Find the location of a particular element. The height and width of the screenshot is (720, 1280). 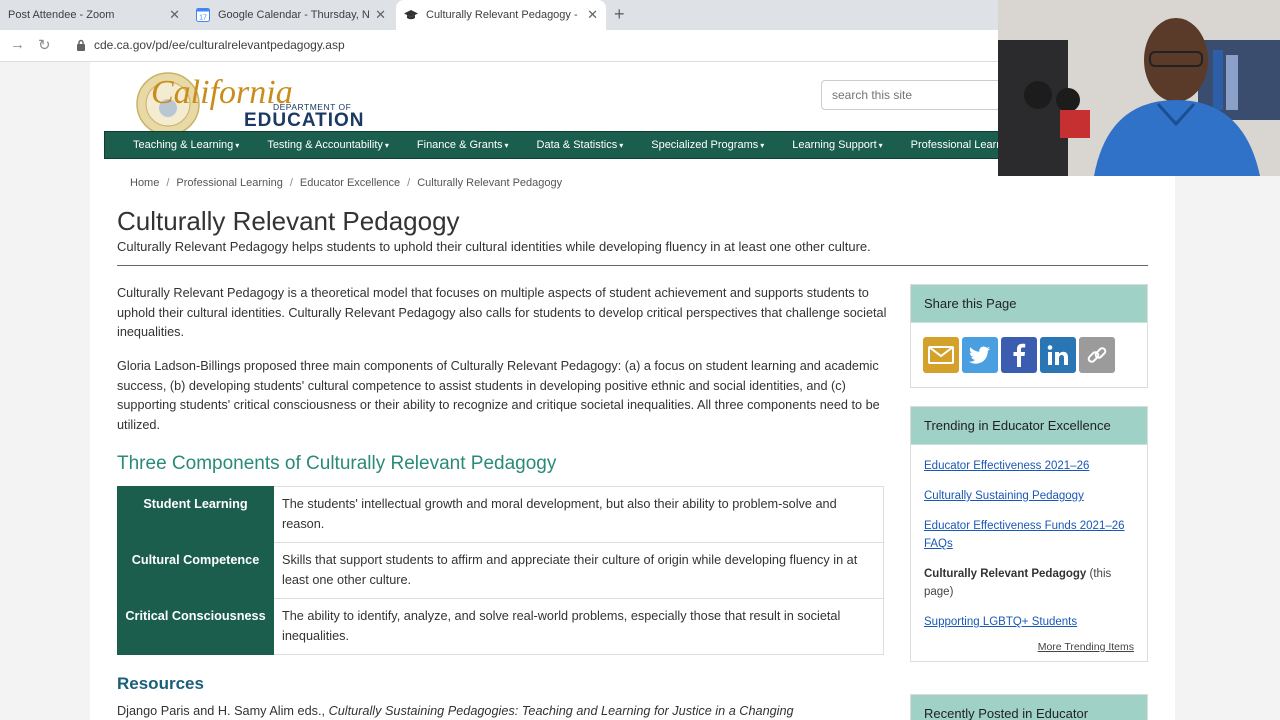

share-panel: Share this Page is located at coordinates (1029, 336).